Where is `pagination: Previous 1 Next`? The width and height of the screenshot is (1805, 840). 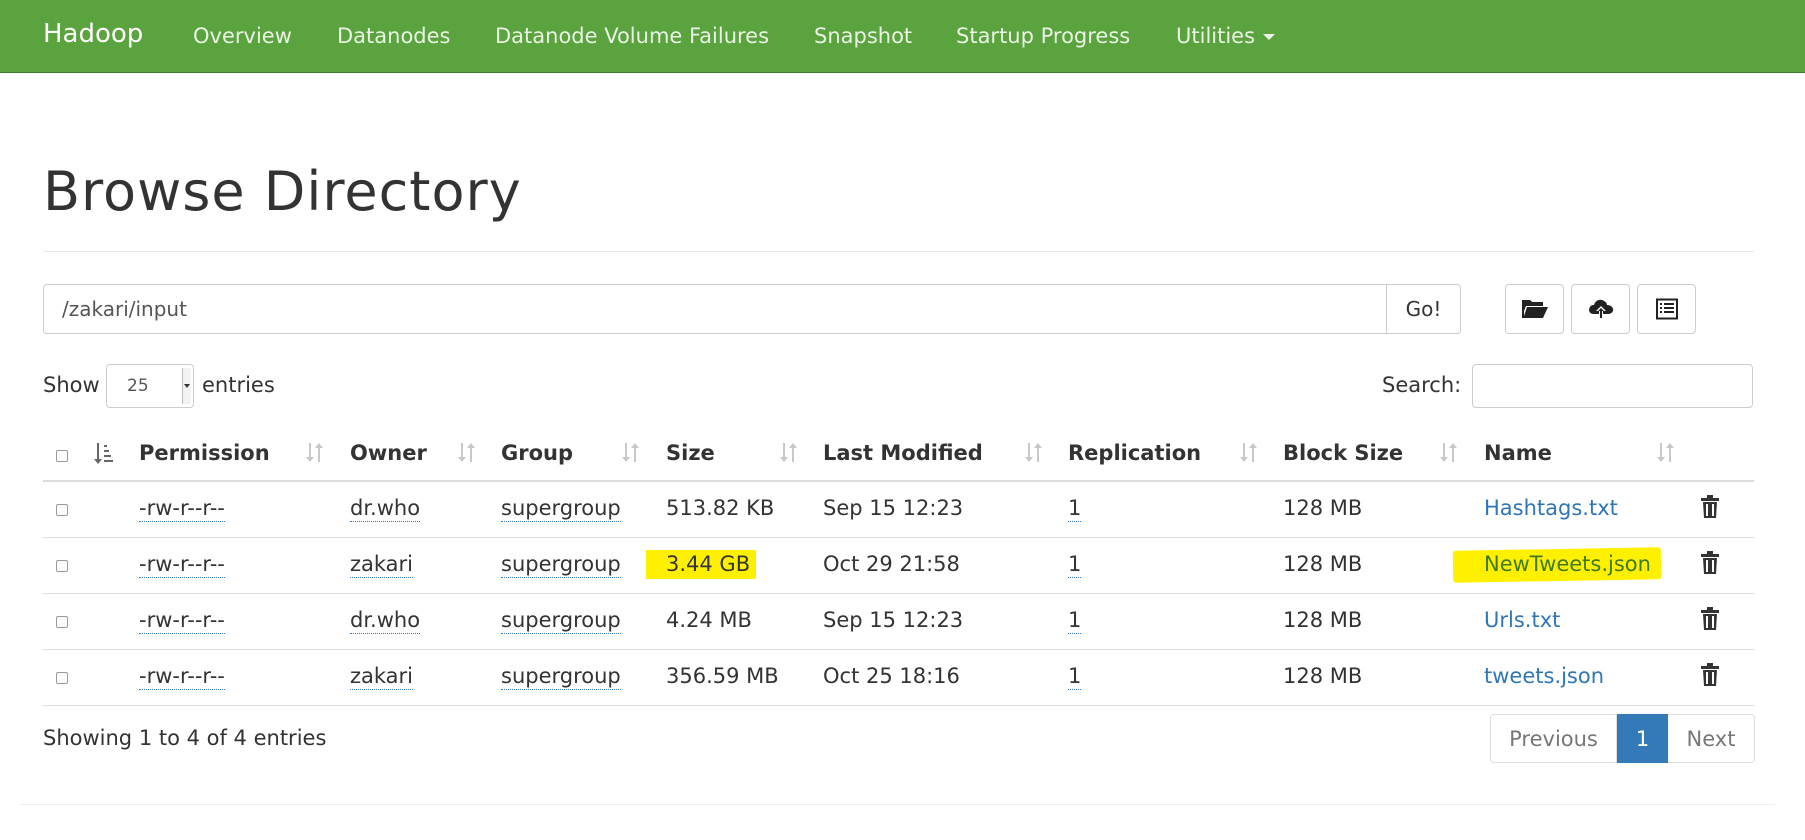
pagination: Previous 1 Next is located at coordinates (1622, 738).